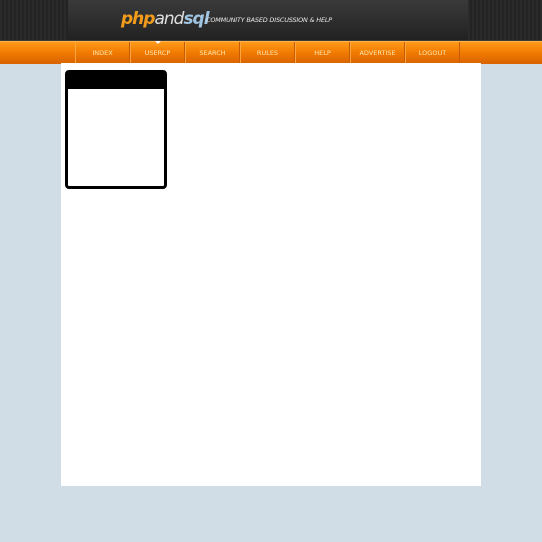  Describe the element at coordinates (102, 53) in the screenshot. I see `nav-item-index: INDEX` at that location.